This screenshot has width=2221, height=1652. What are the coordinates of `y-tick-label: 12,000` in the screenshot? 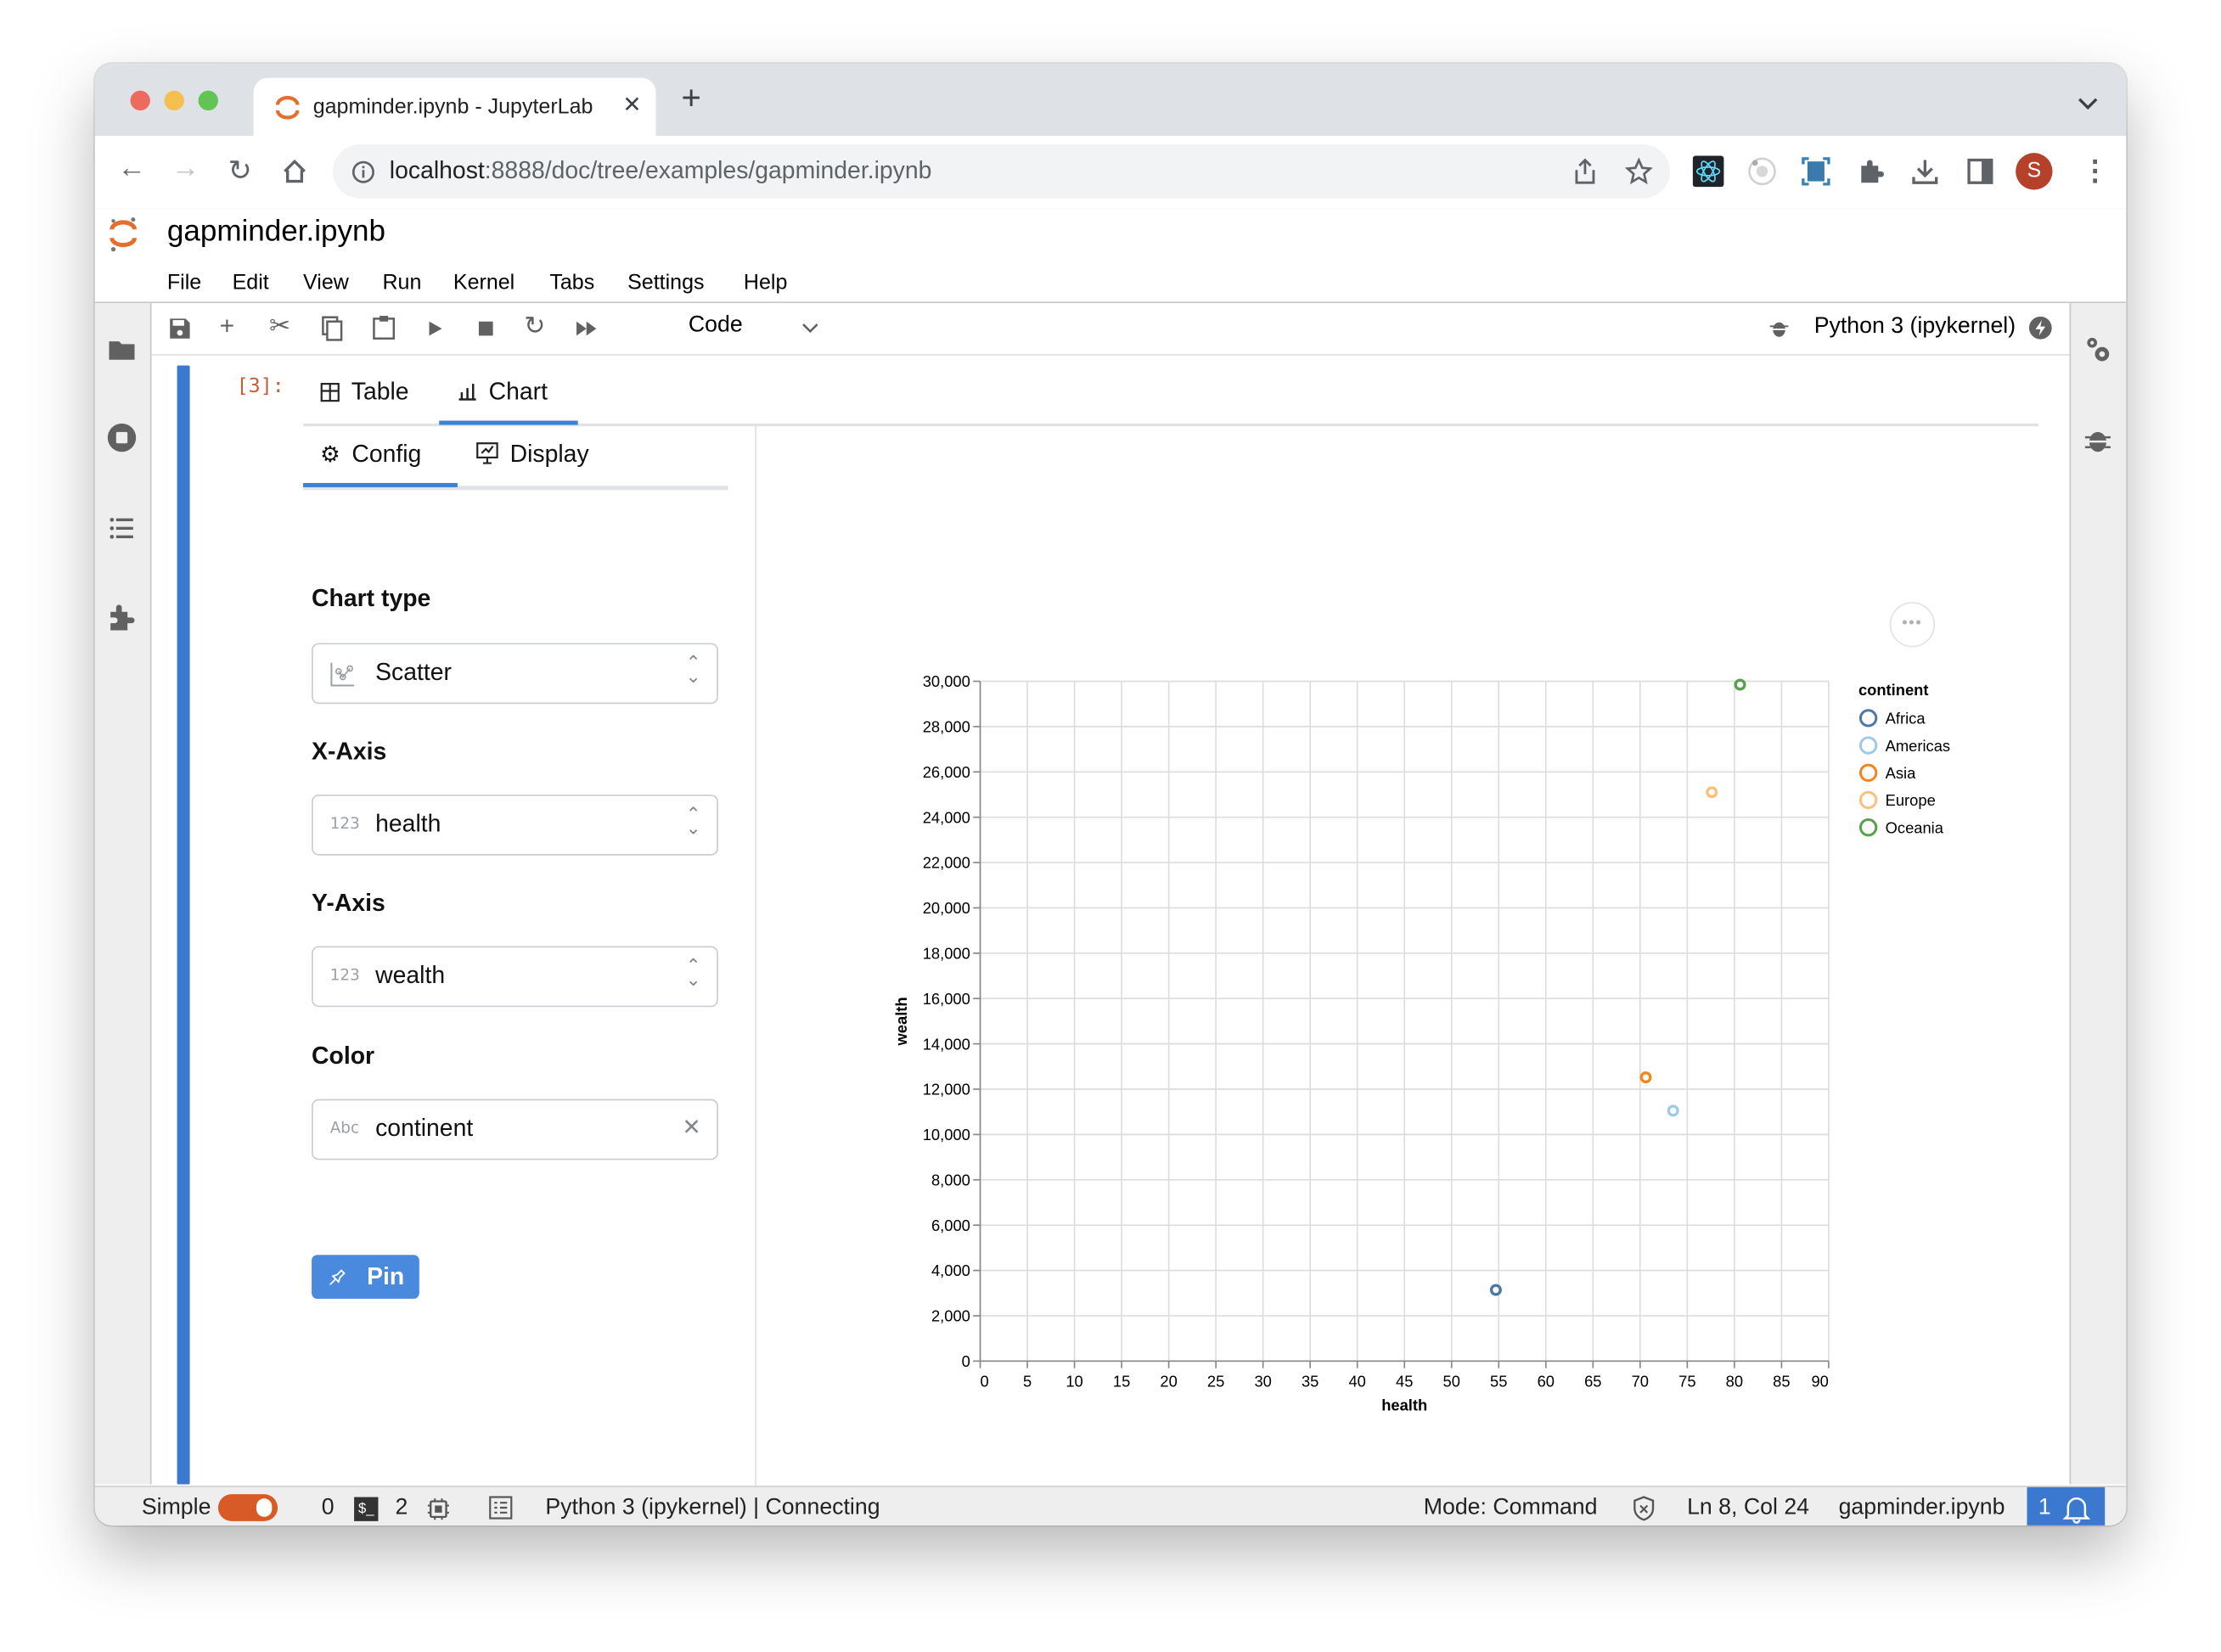 It's located at (947, 1090).